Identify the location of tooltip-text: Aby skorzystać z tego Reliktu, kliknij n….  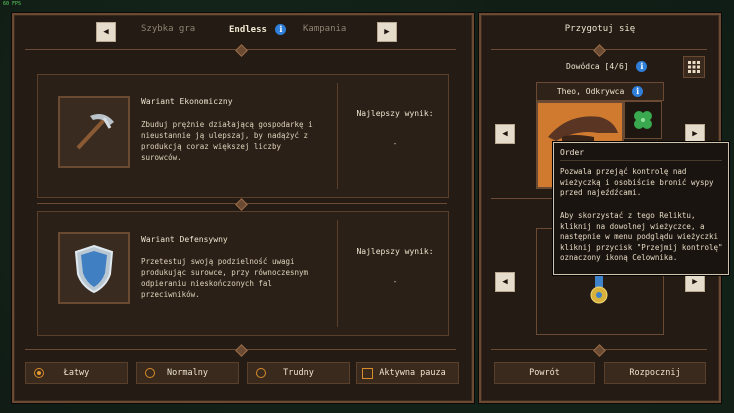
(641, 237).